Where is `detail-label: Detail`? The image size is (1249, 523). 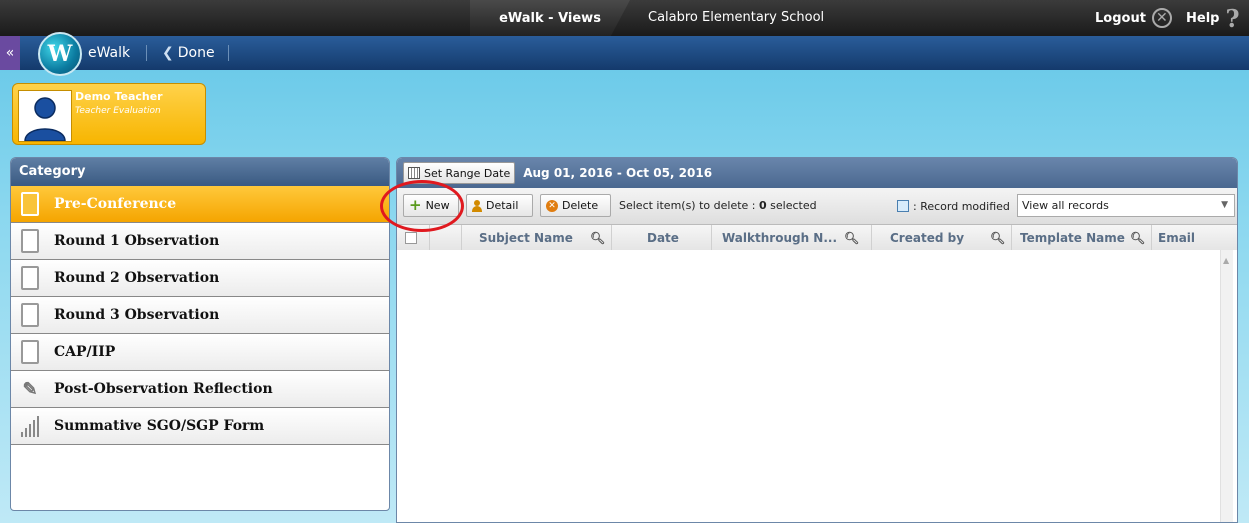 detail-label: Detail is located at coordinates (502, 205).